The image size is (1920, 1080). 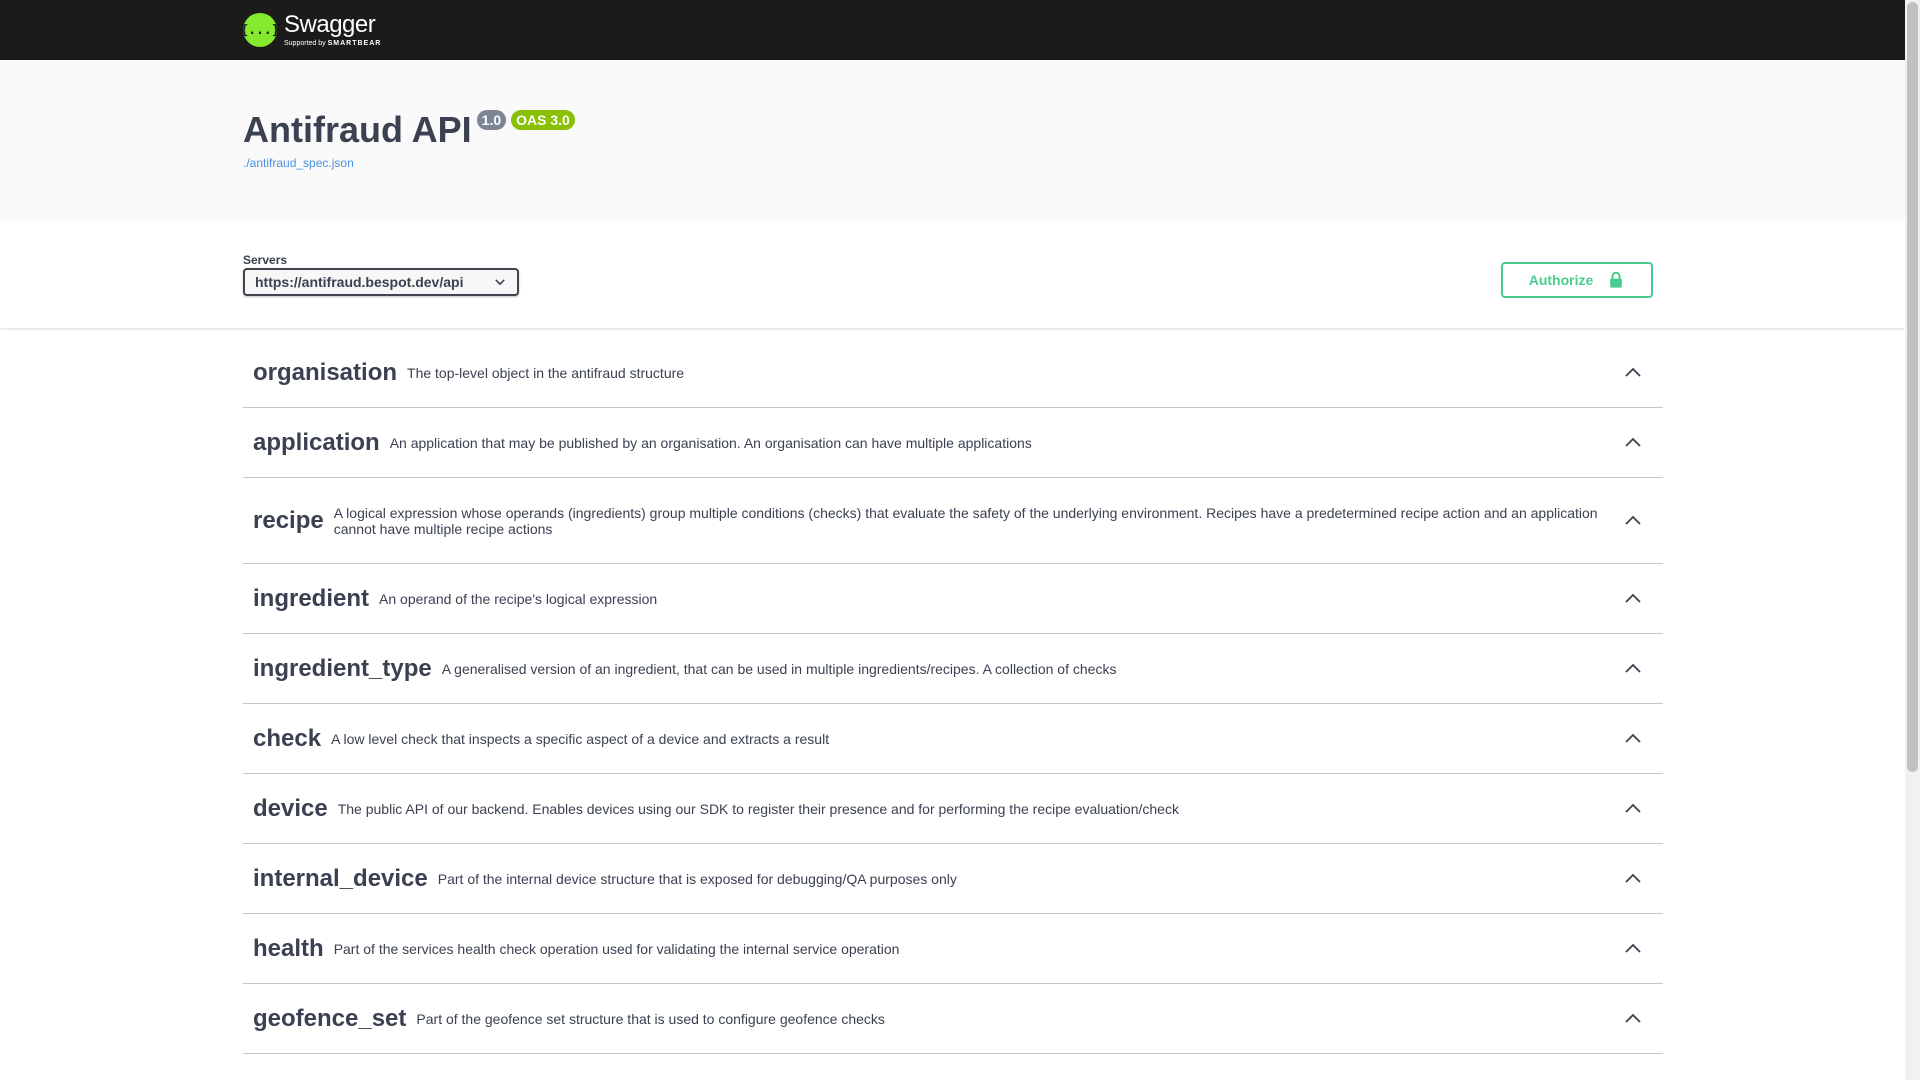 What do you see at coordinates (330, 1018) in the screenshot?
I see `tag-name: geofence_set` at bounding box center [330, 1018].